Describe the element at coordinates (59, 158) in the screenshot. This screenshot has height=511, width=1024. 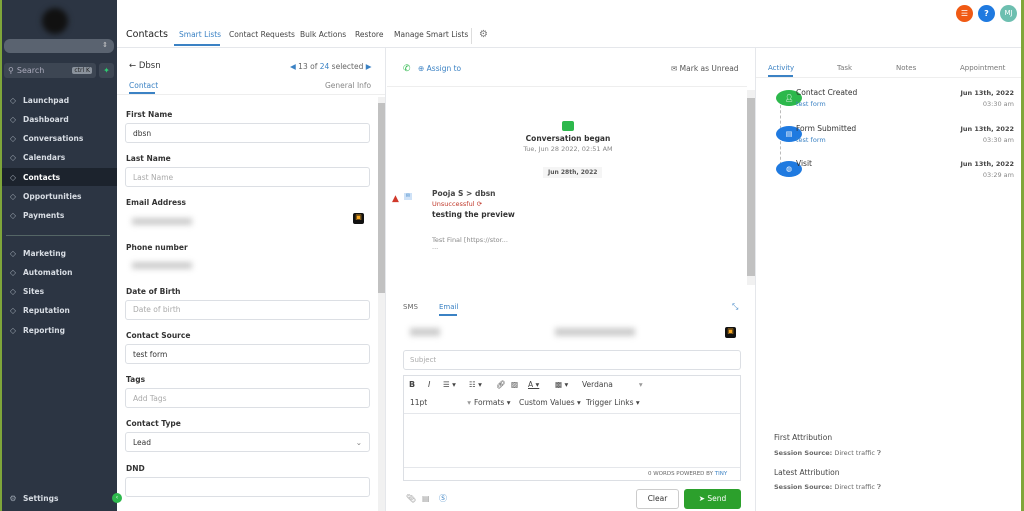
I see `sidebar-item-calendars: ◇ Calendars` at that location.